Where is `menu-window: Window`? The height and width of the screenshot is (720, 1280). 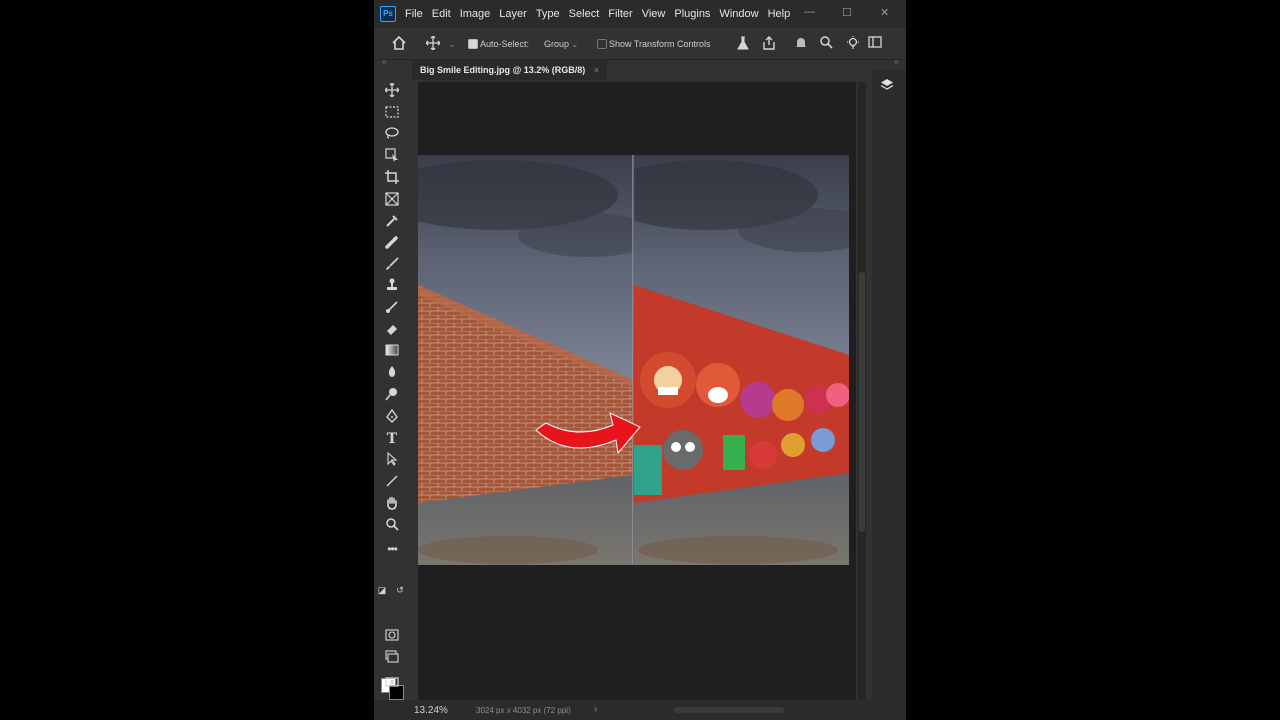
menu-window: Window is located at coordinates (738, 14).